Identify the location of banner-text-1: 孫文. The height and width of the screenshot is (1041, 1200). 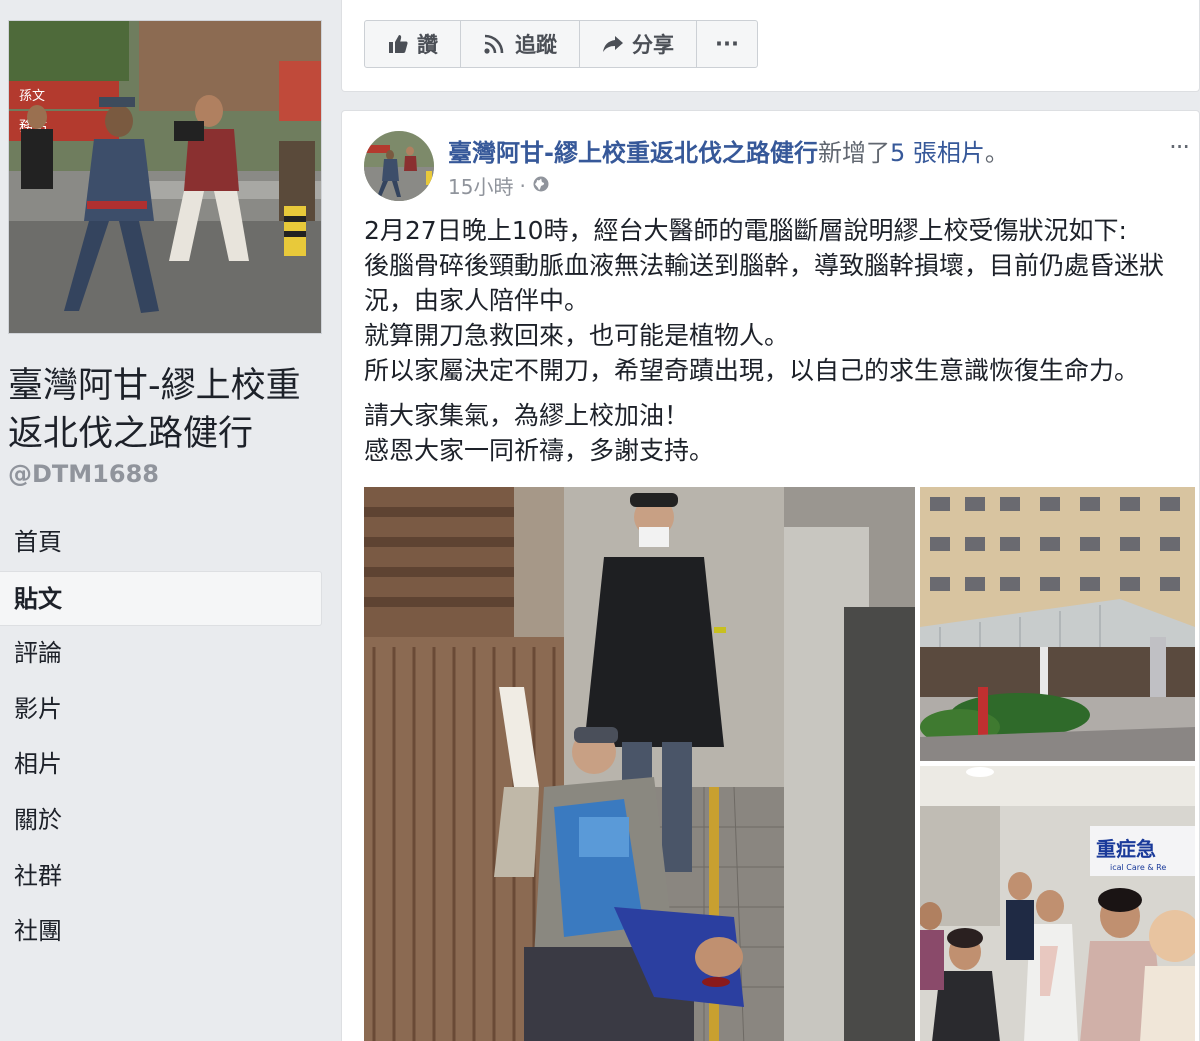
(32, 96).